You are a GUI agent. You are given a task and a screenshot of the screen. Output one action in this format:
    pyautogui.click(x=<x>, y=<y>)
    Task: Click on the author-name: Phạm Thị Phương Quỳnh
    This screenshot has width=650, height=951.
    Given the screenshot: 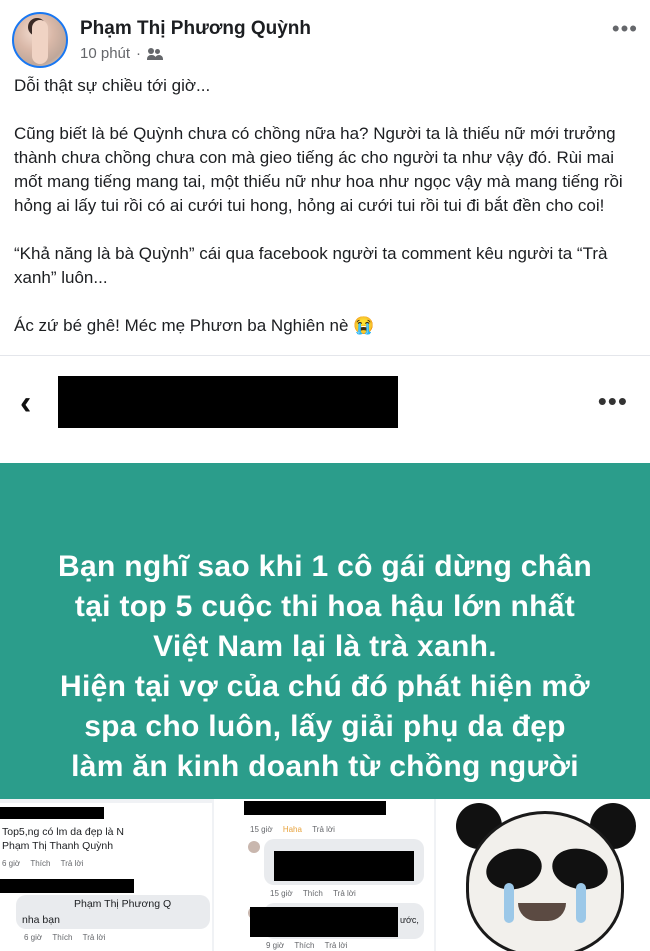 What is the action you would take?
    pyautogui.click(x=195, y=29)
    